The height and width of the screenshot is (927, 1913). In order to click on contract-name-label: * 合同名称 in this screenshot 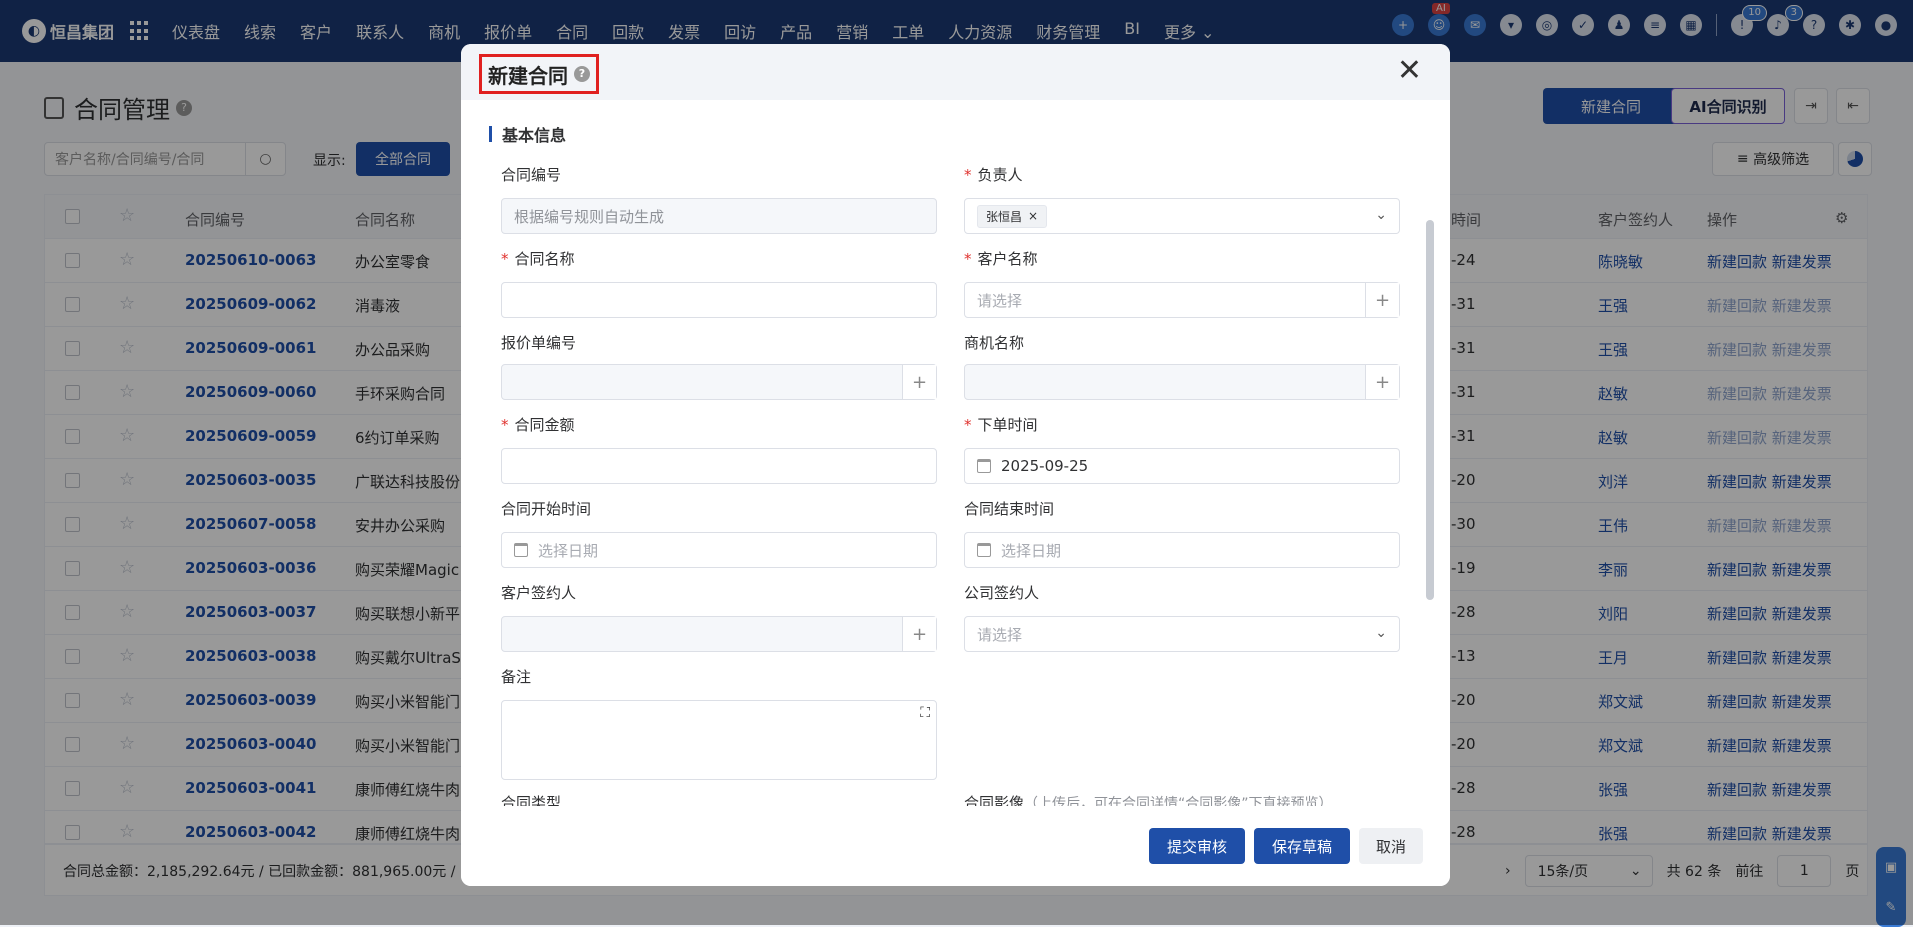, I will do `click(538, 259)`.